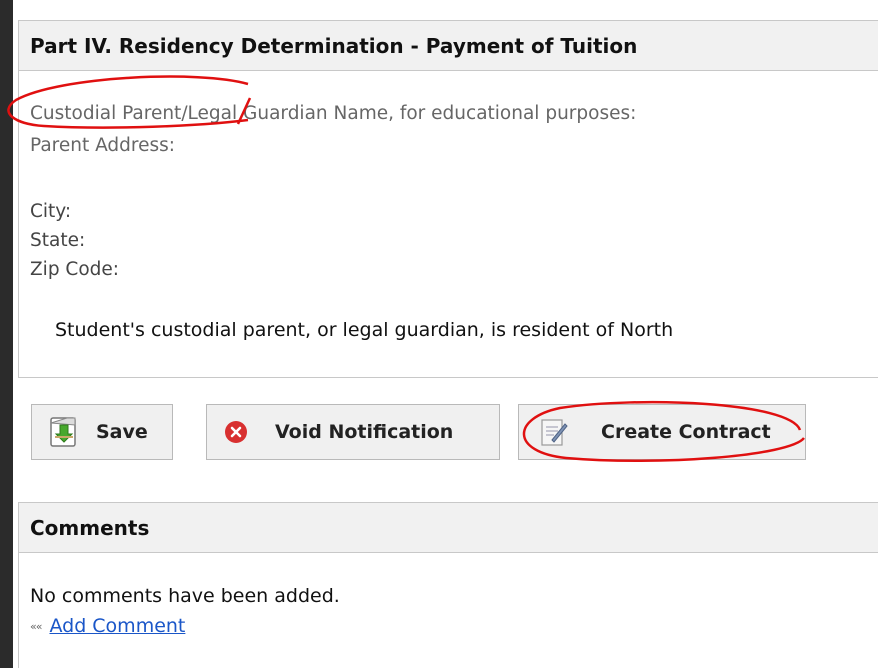 The width and height of the screenshot is (878, 668). Describe the element at coordinates (185, 596) in the screenshot. I see `no-comments-message: No comments have been added.` at that location.